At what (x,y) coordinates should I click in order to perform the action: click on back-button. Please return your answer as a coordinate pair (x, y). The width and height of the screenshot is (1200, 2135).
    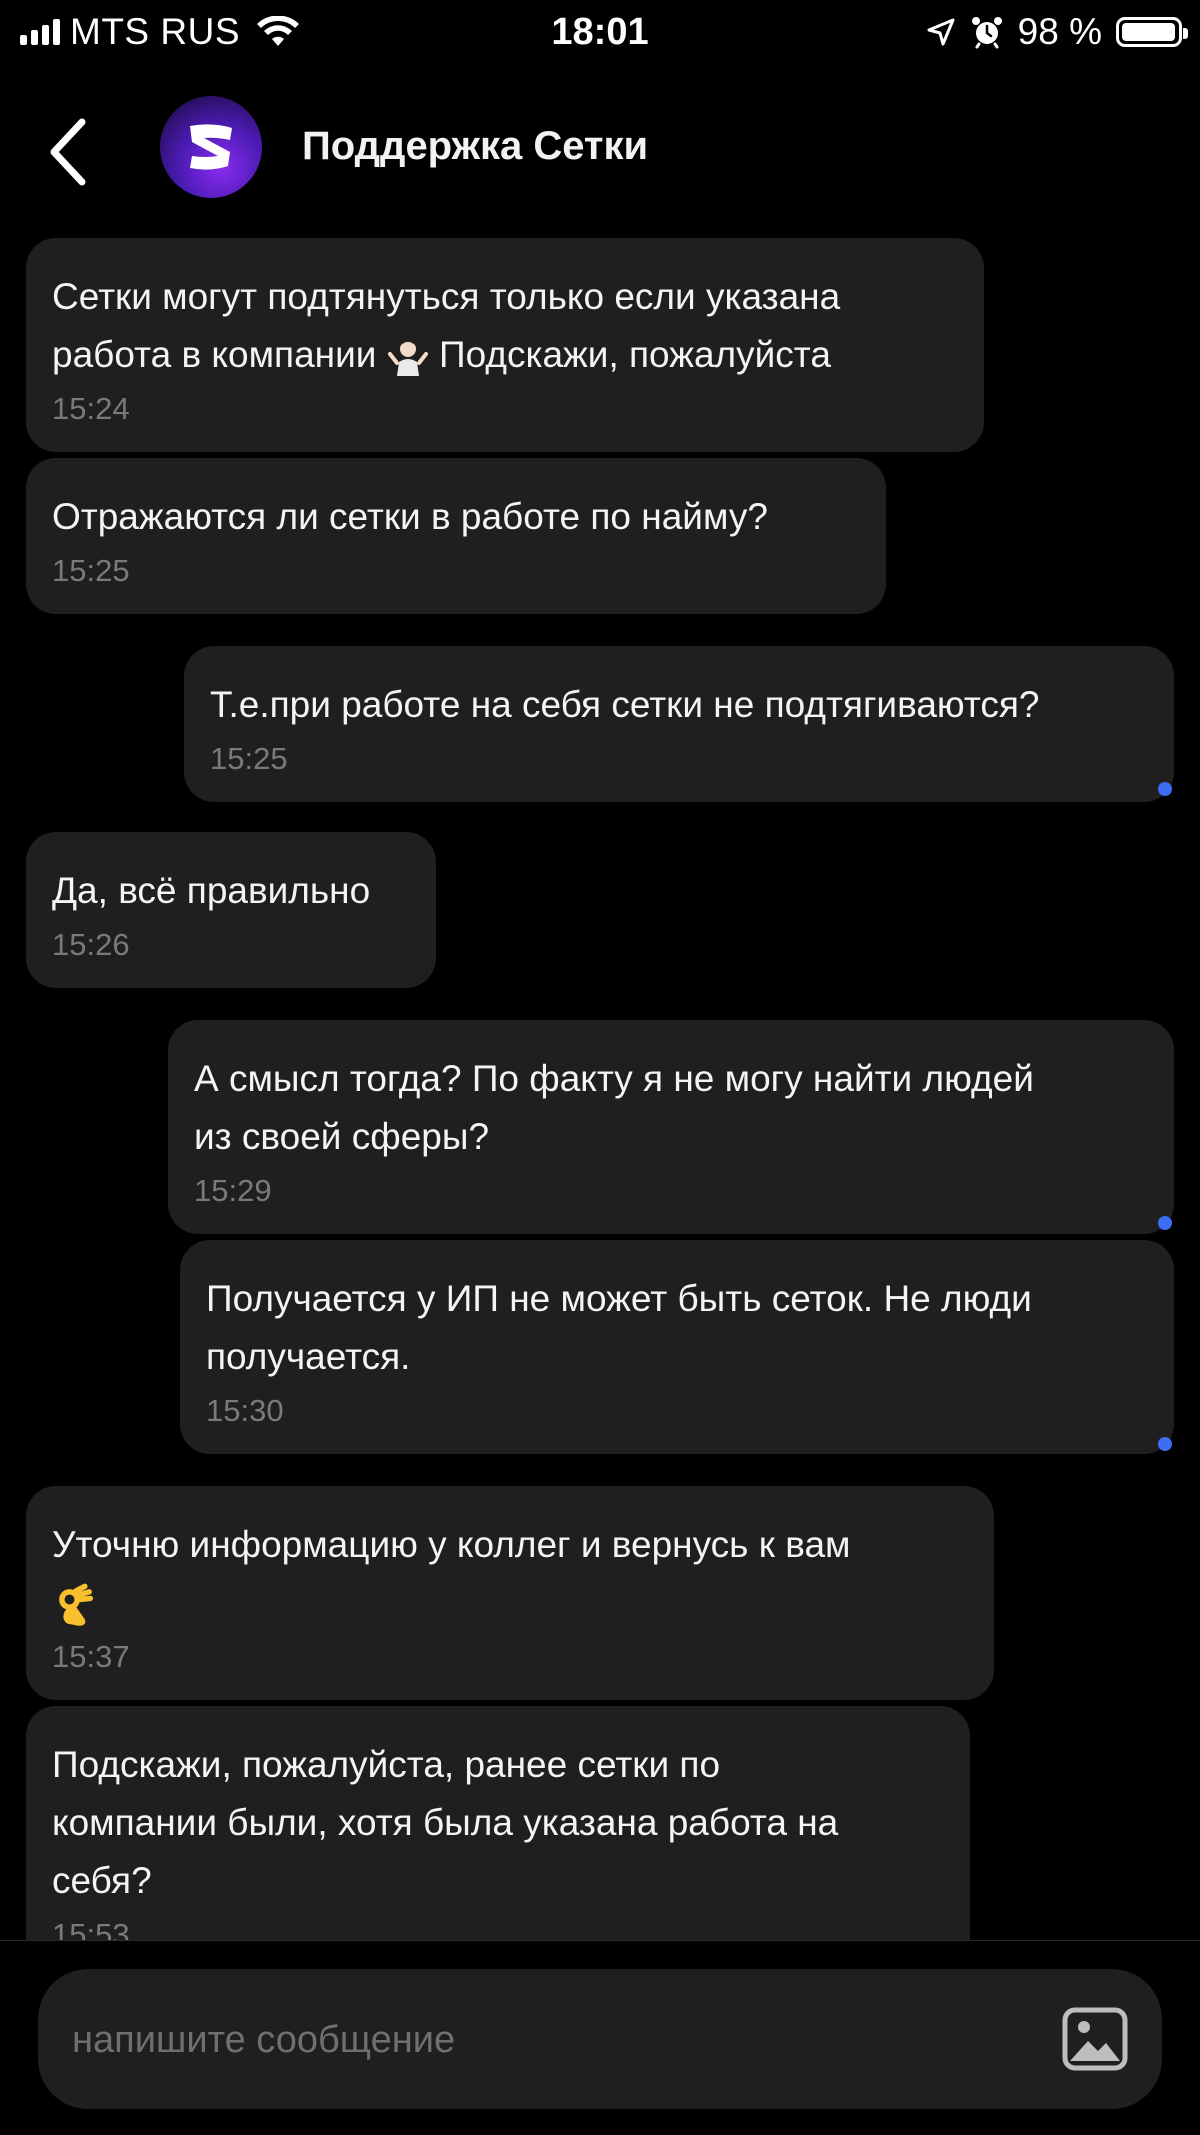
    Looking at the image, I should click on (70, 152).